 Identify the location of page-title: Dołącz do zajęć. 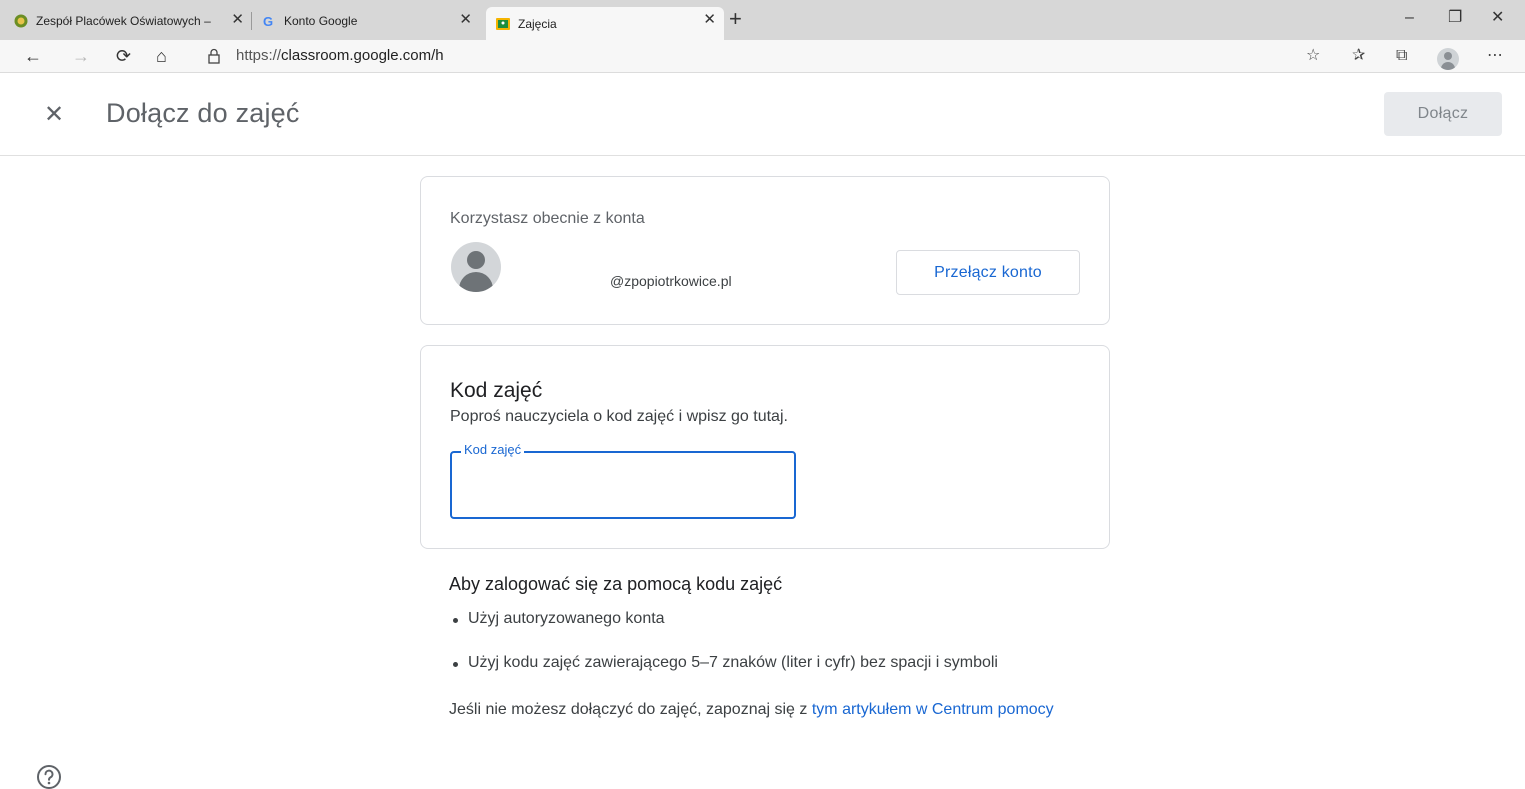
(203, 113).